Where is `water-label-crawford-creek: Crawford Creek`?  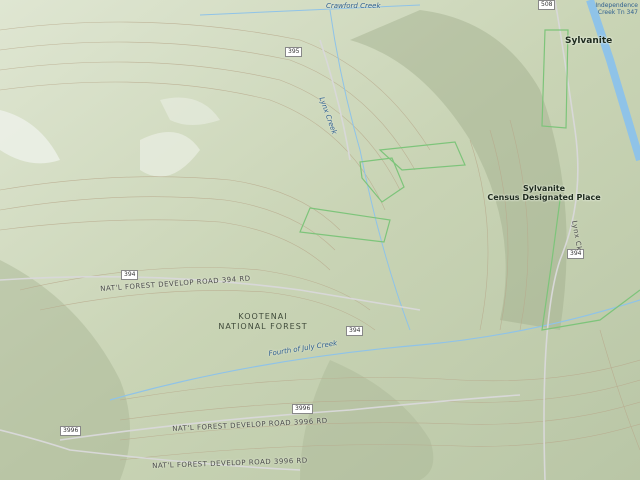
water-label-crawford-creek: Crawford Creek is located at coordinates (353, 6).